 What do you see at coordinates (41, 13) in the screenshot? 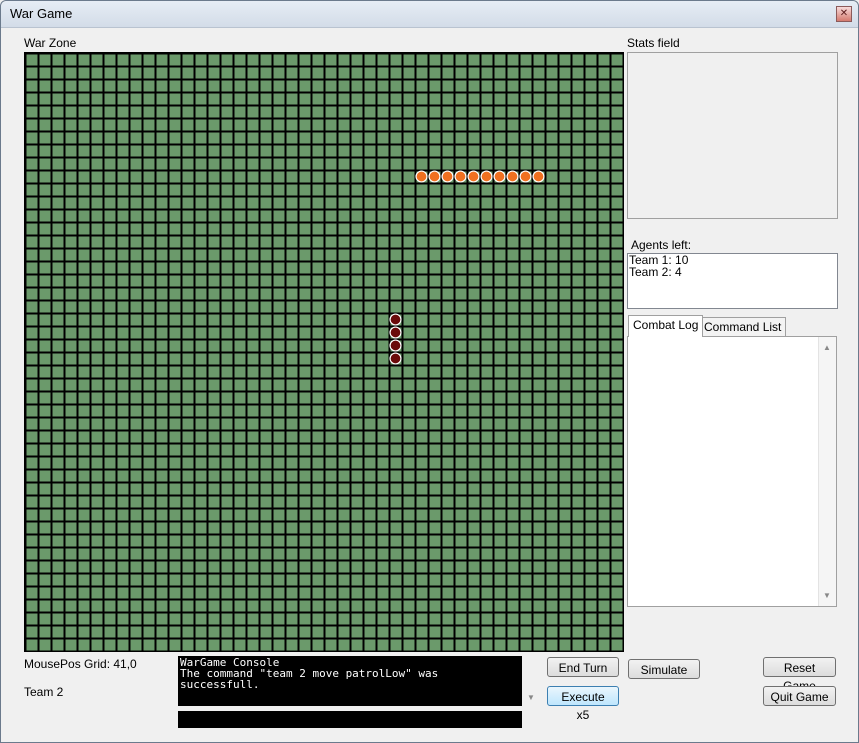
I see `window-title: War Game` at bounding box center [41, 13].